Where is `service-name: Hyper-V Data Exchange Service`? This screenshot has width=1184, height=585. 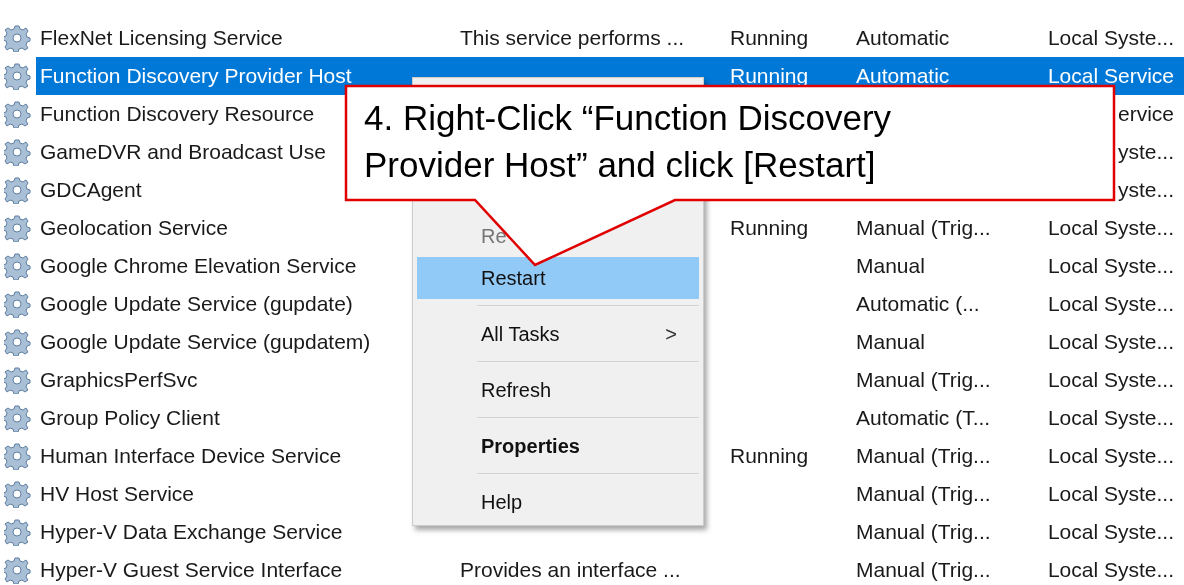
service-name: Hyper-V Data Exchange Service is located at coordinates (191, 532).